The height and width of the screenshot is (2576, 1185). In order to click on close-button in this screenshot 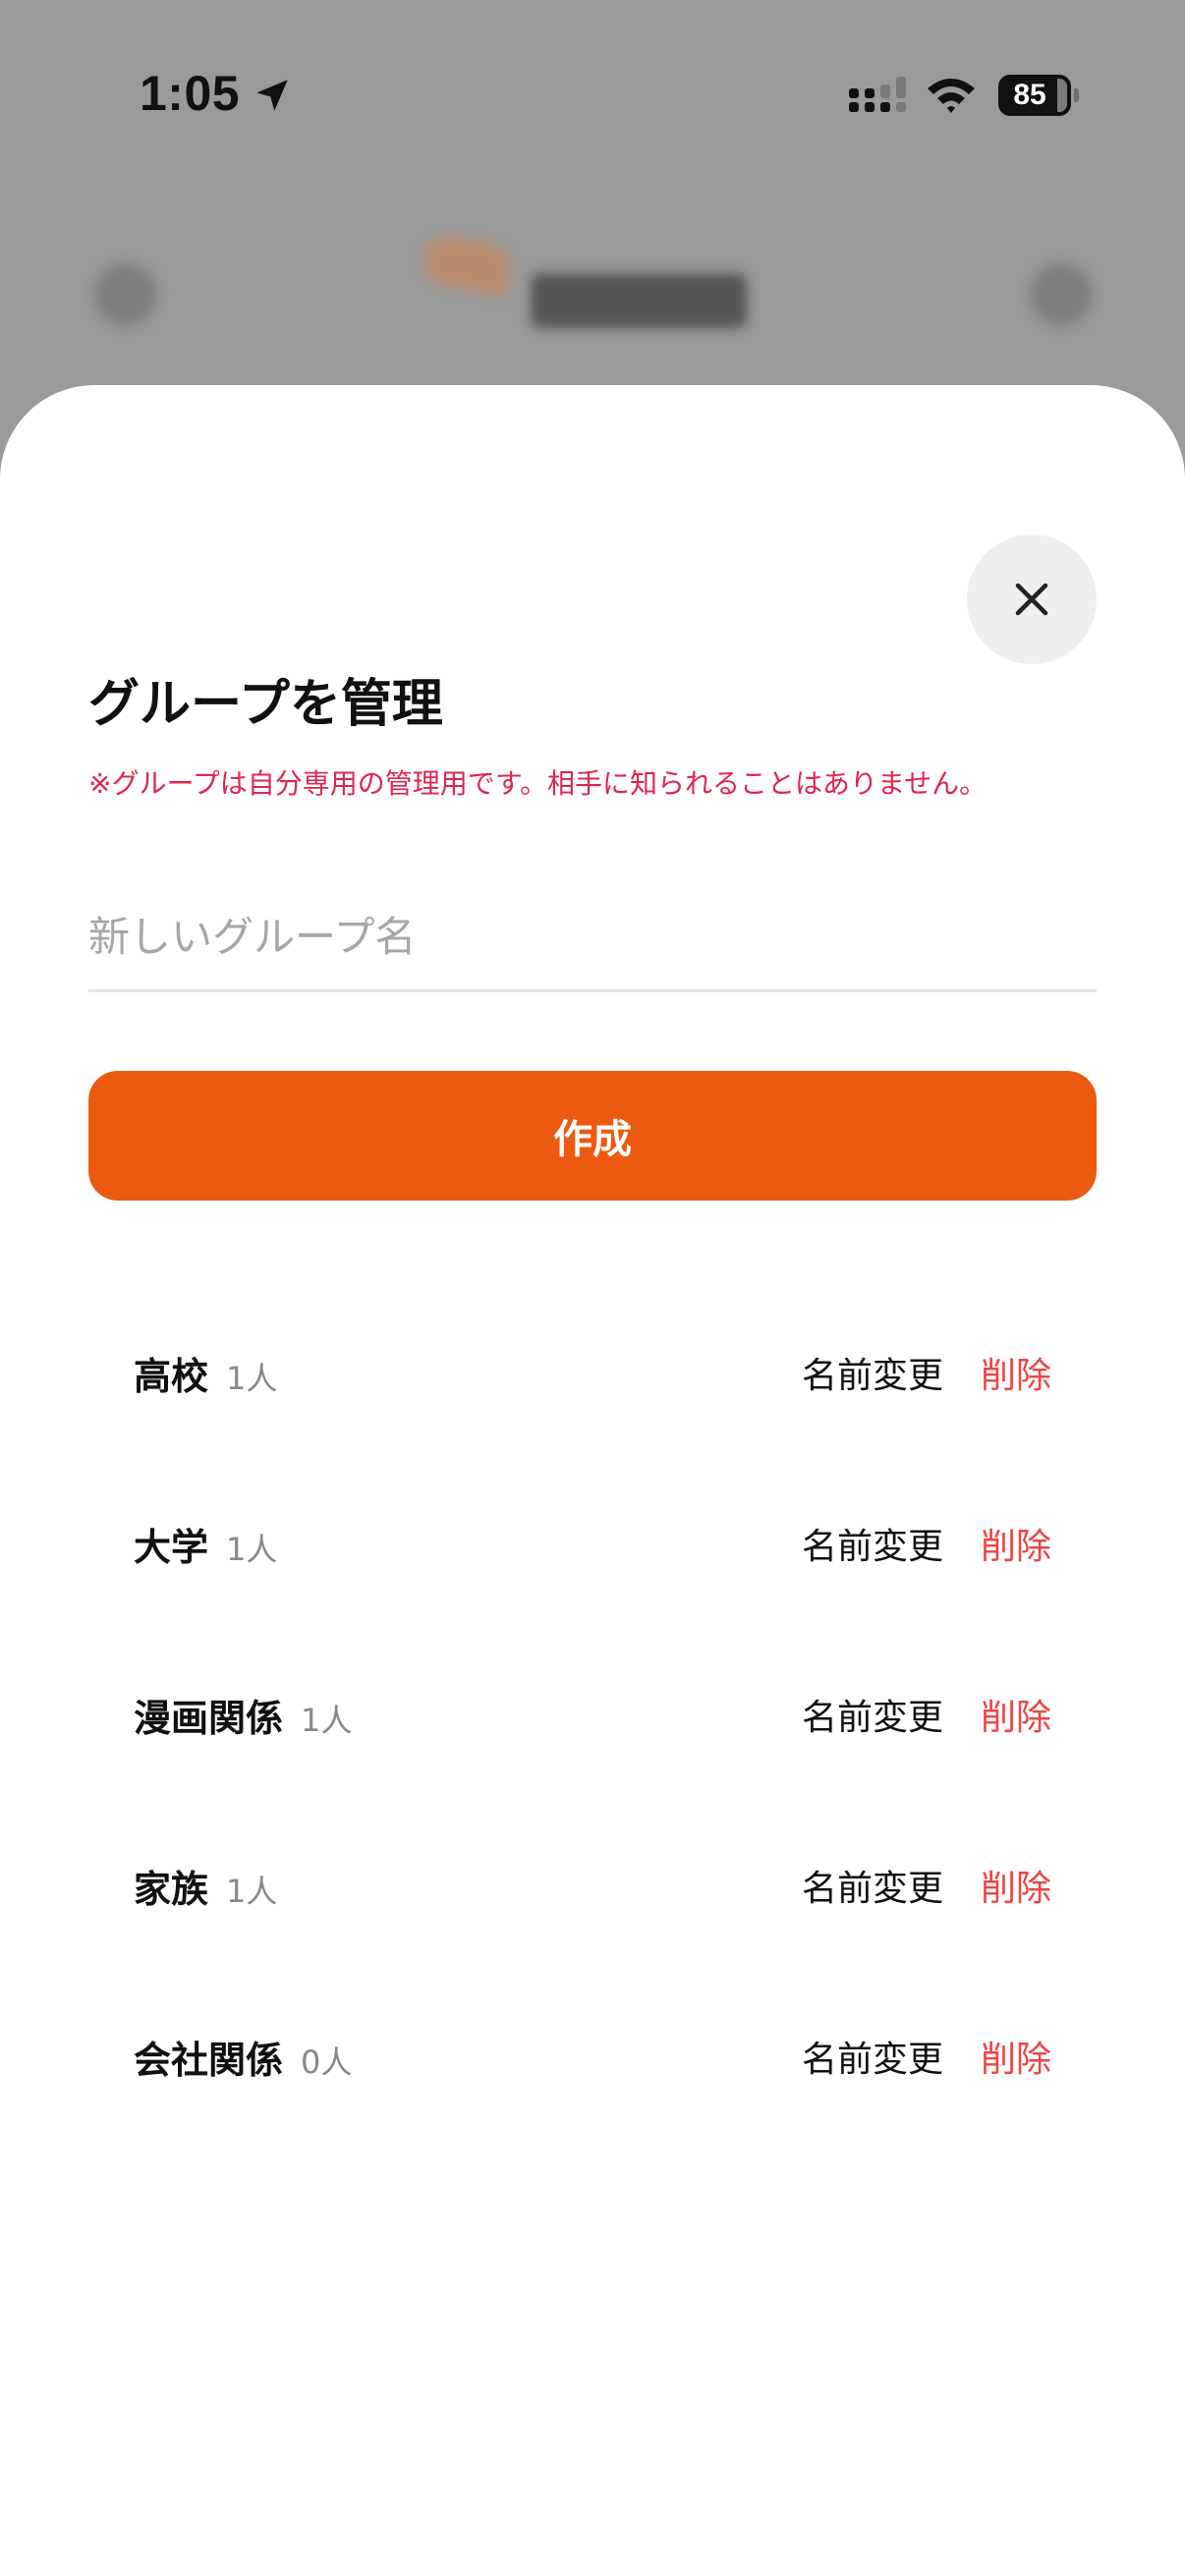, I will do `click(1032, 599)`.